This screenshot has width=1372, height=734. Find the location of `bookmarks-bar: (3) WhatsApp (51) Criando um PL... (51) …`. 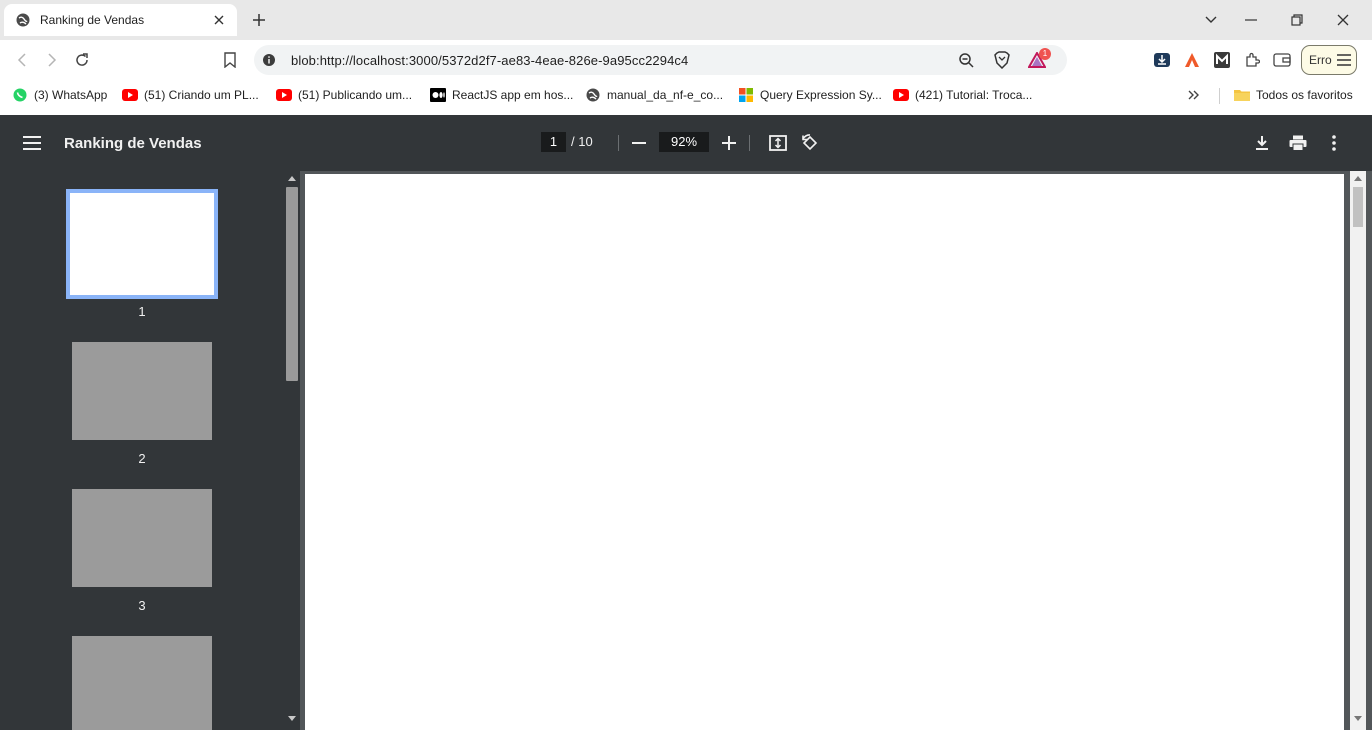

bookmarks-bar: (3) WhatsApp (51) Criando um PL... (51) … is located at coordinates (686, 95).